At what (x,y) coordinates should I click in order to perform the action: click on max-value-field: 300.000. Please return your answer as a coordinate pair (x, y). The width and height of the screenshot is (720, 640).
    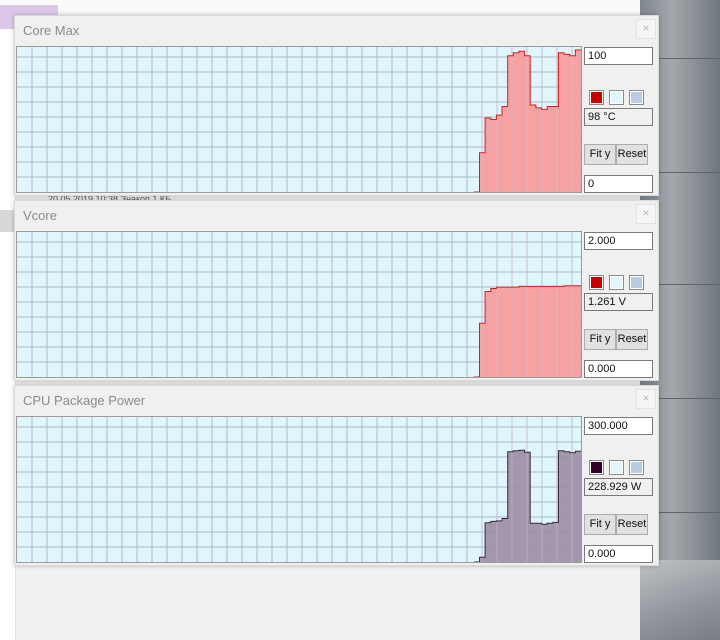
    Looking at the image, I should click on (618, 426).